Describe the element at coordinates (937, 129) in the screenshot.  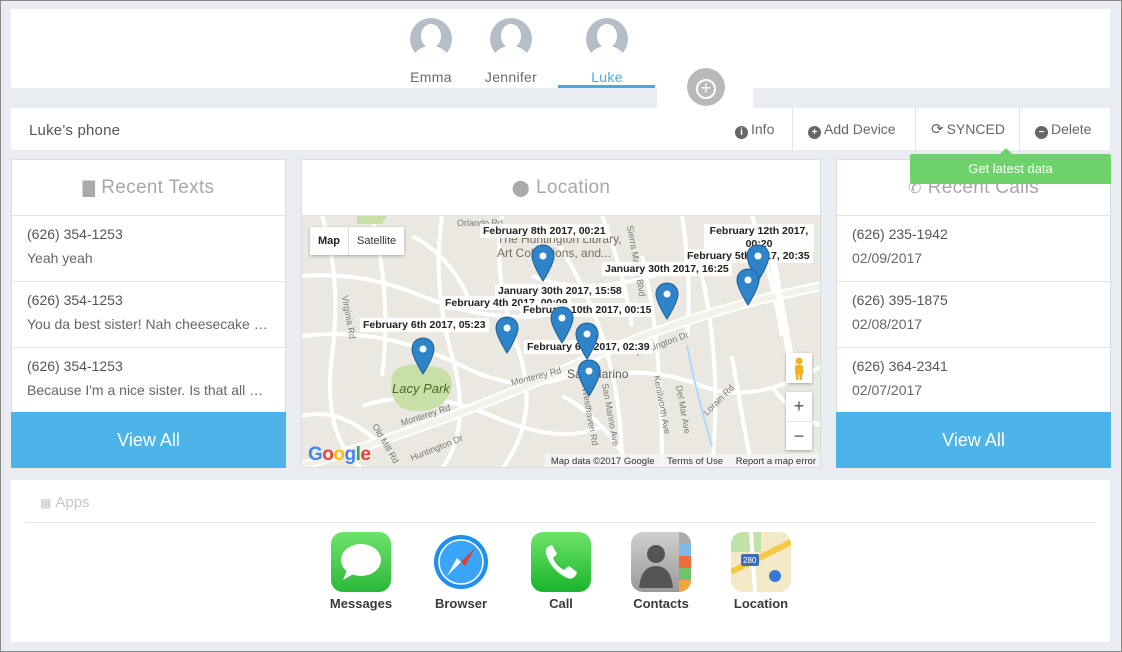
I see `refresh-icon: ⟳` at that location.